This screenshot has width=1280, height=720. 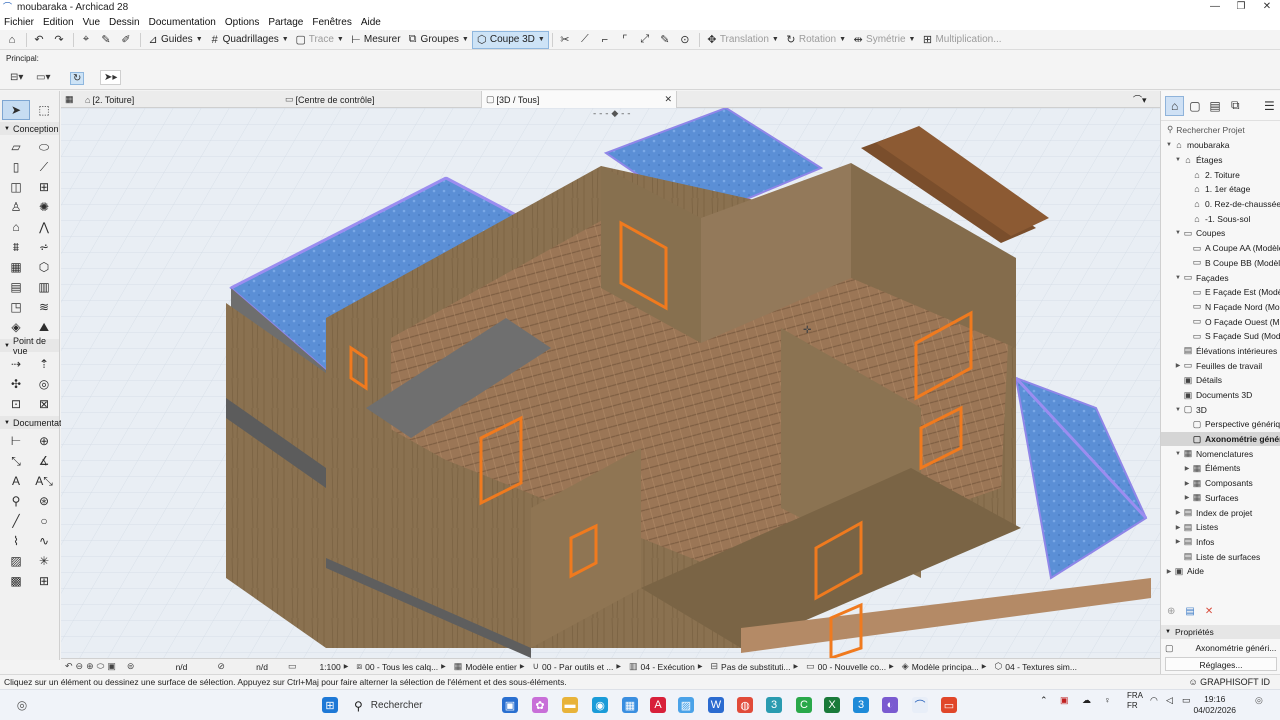 What do you see at coordinates (815, 40) in the screenshot?
I see `rotation-button: ↻ Rotation ▼` at bounding box center [815, 40].